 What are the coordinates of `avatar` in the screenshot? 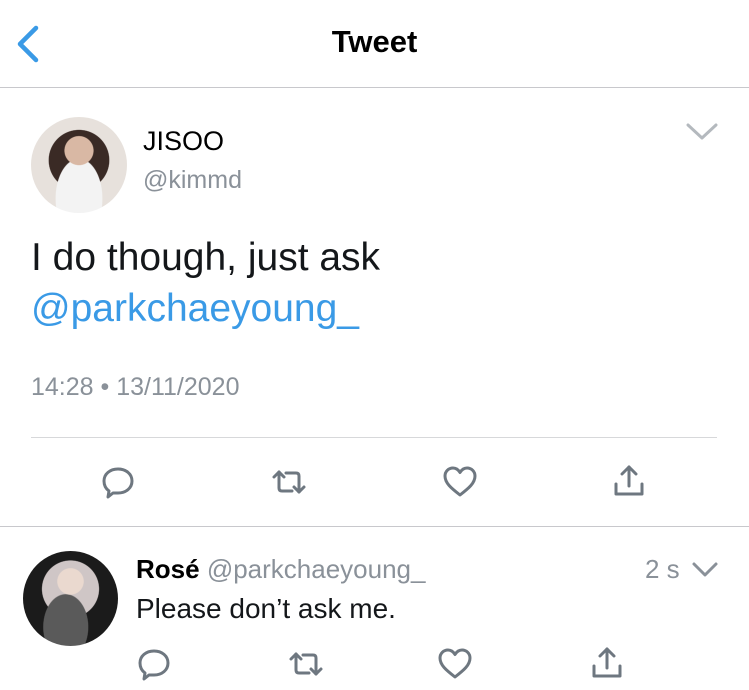 It's located at (79, 165).